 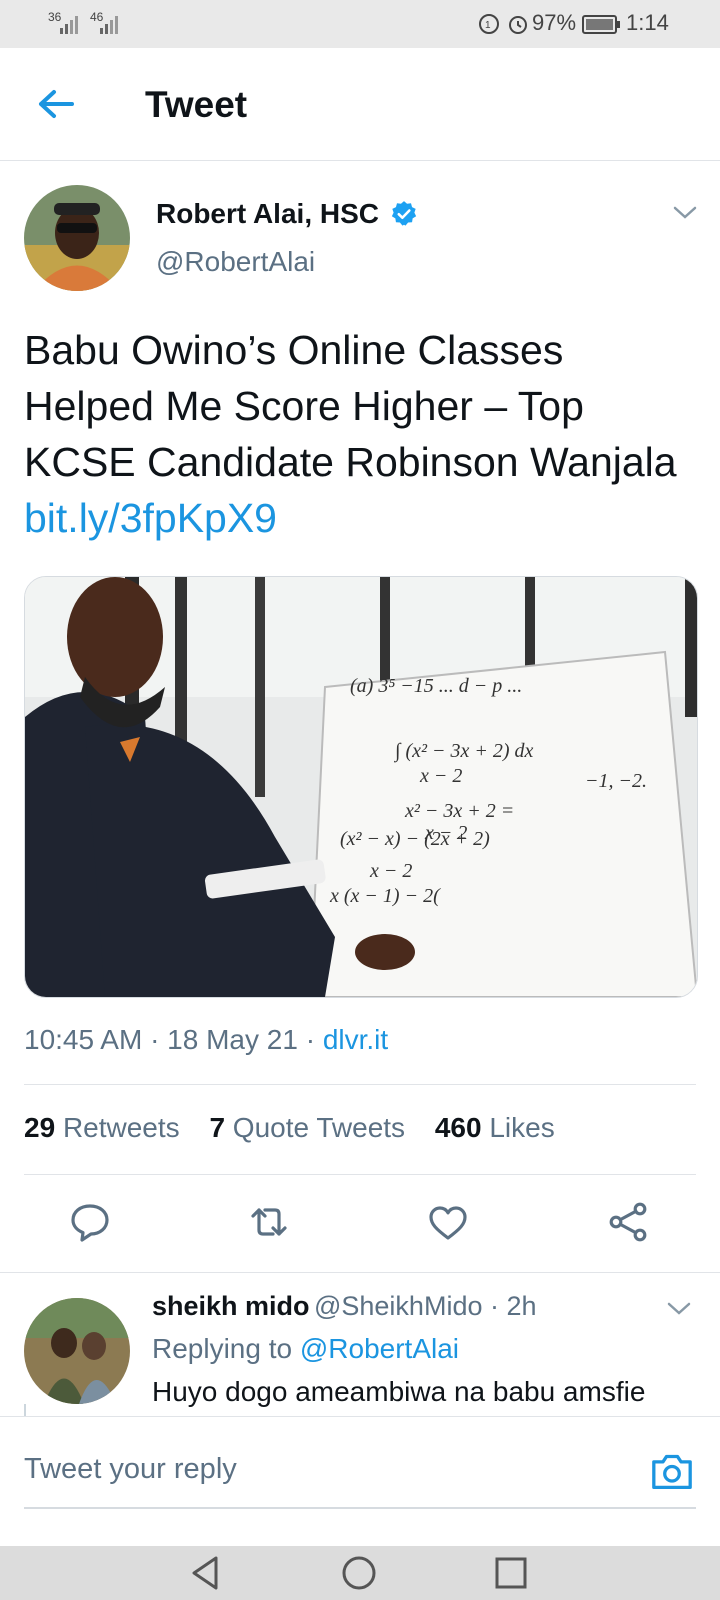 I want to click on alarm-icon, so click(x=518, y=25).